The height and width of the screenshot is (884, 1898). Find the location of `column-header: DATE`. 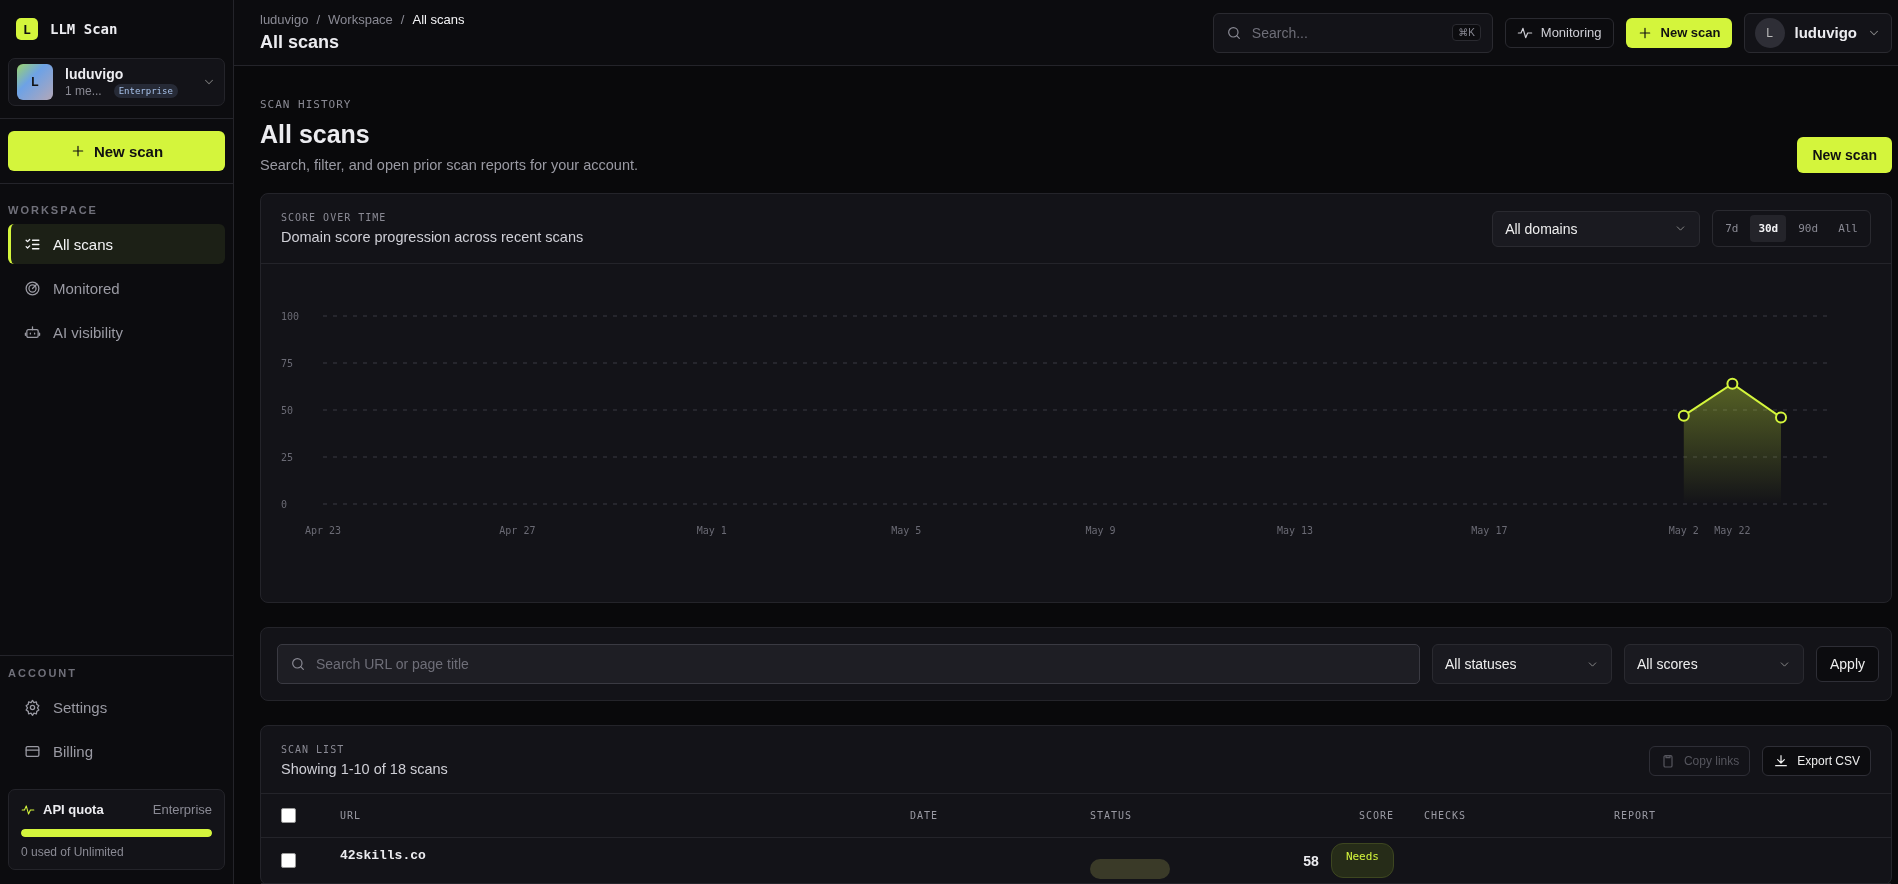

column-header: DATE is located at coordinates (925, 815).